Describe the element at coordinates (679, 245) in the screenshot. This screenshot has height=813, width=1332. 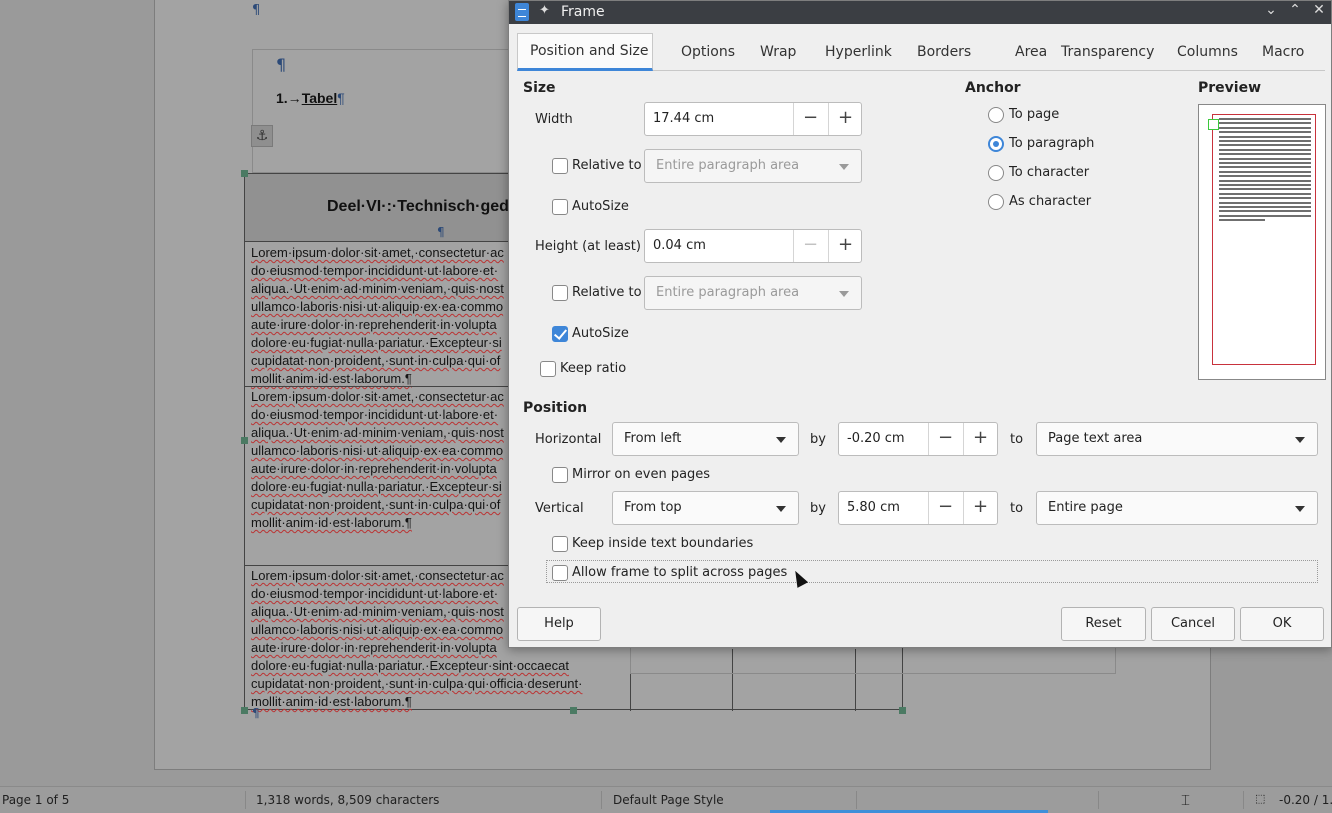
I see `height-value: 0.04 cm` at that location.